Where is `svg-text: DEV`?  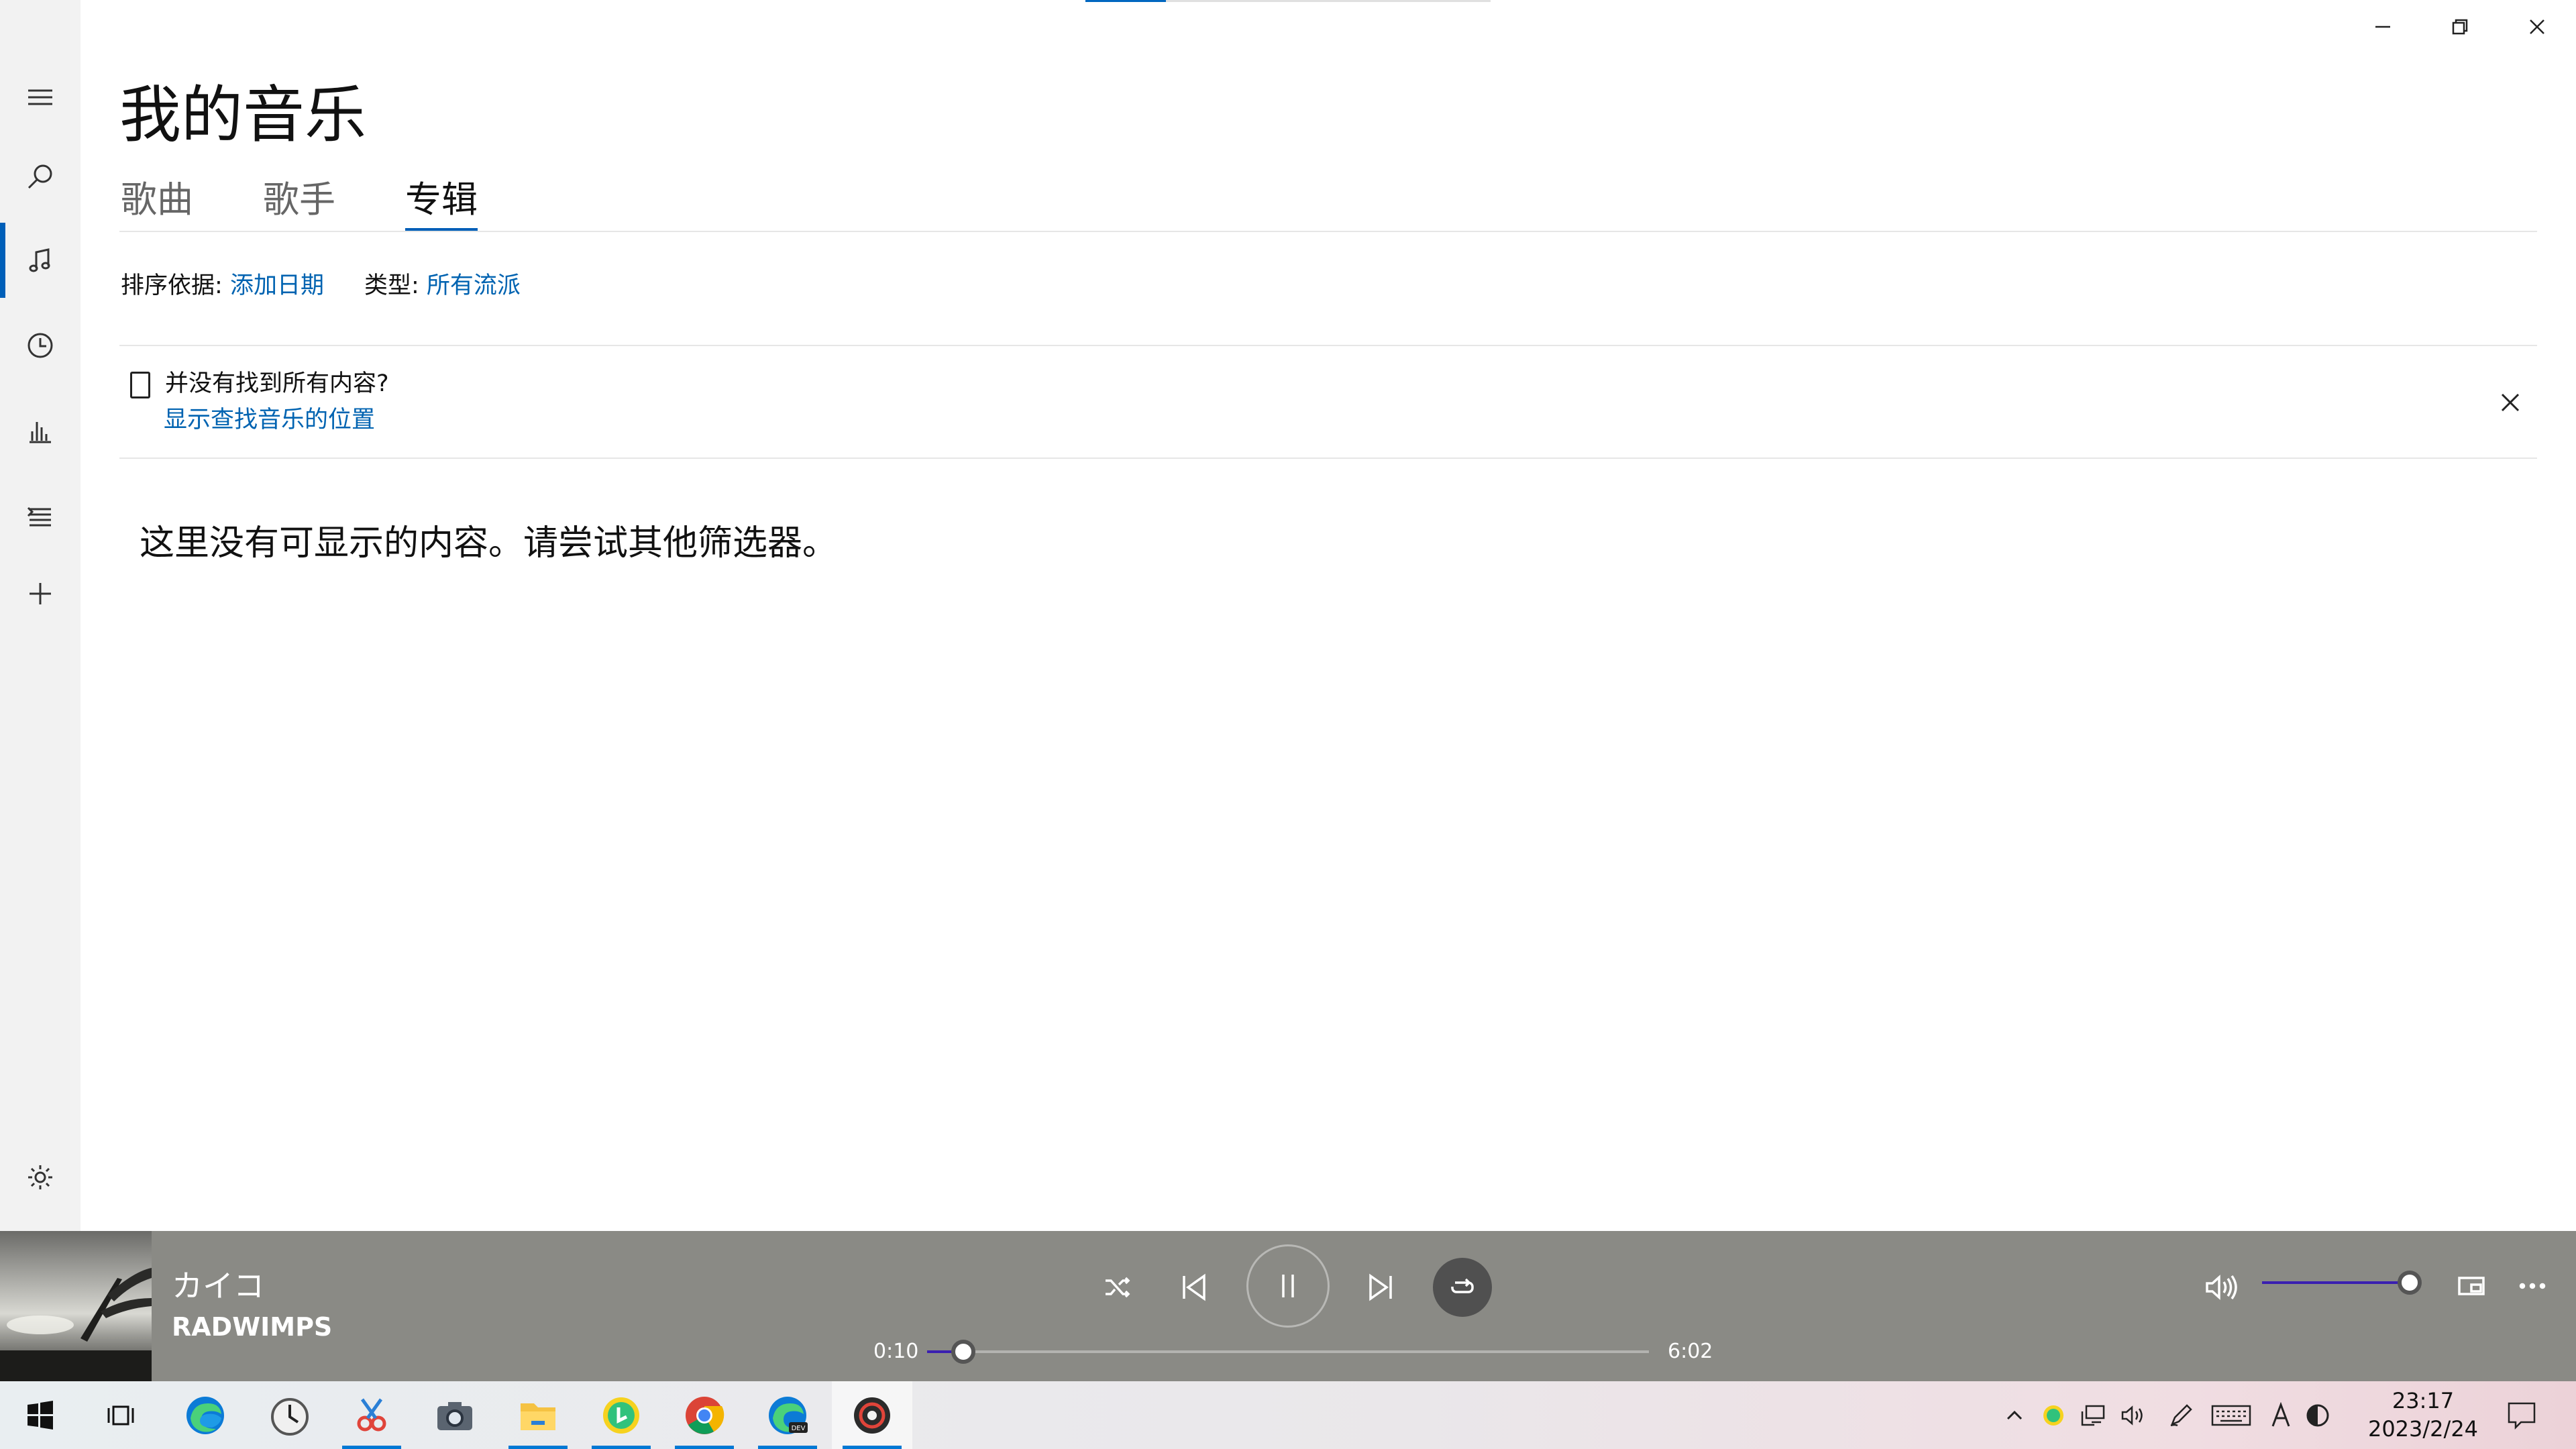 svg-text: DEV is located at coordinates (799, 1428).